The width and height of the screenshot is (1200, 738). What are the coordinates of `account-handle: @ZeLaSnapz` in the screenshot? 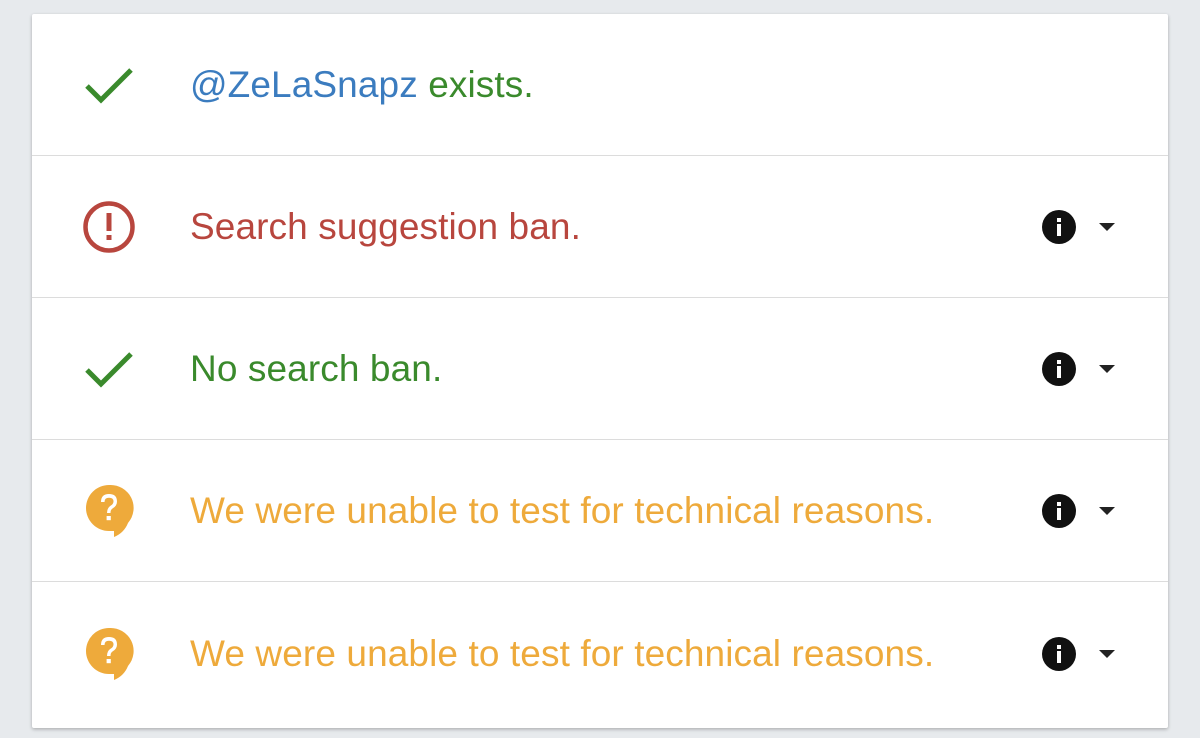 It's located at (304, 84).